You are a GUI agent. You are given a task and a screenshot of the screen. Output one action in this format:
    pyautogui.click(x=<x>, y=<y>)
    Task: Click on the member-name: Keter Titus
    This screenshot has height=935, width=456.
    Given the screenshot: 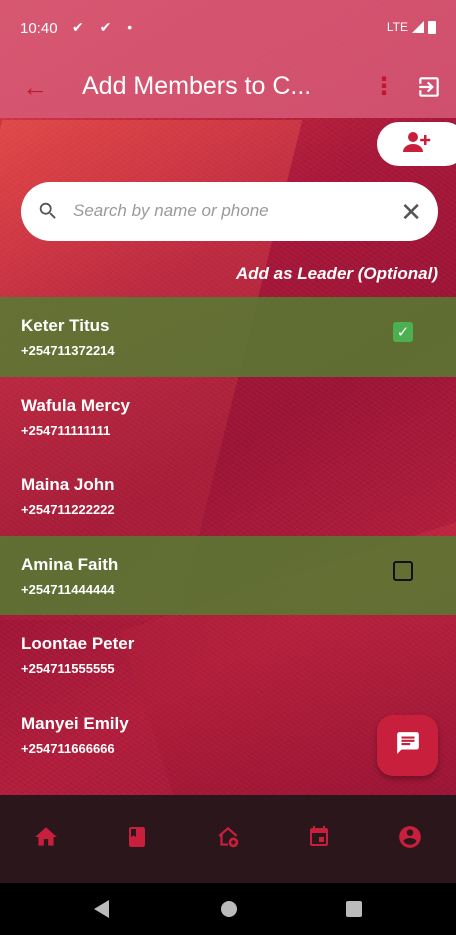 What is the action you would take?
    pyautogui.click(x=65, y=325)
    